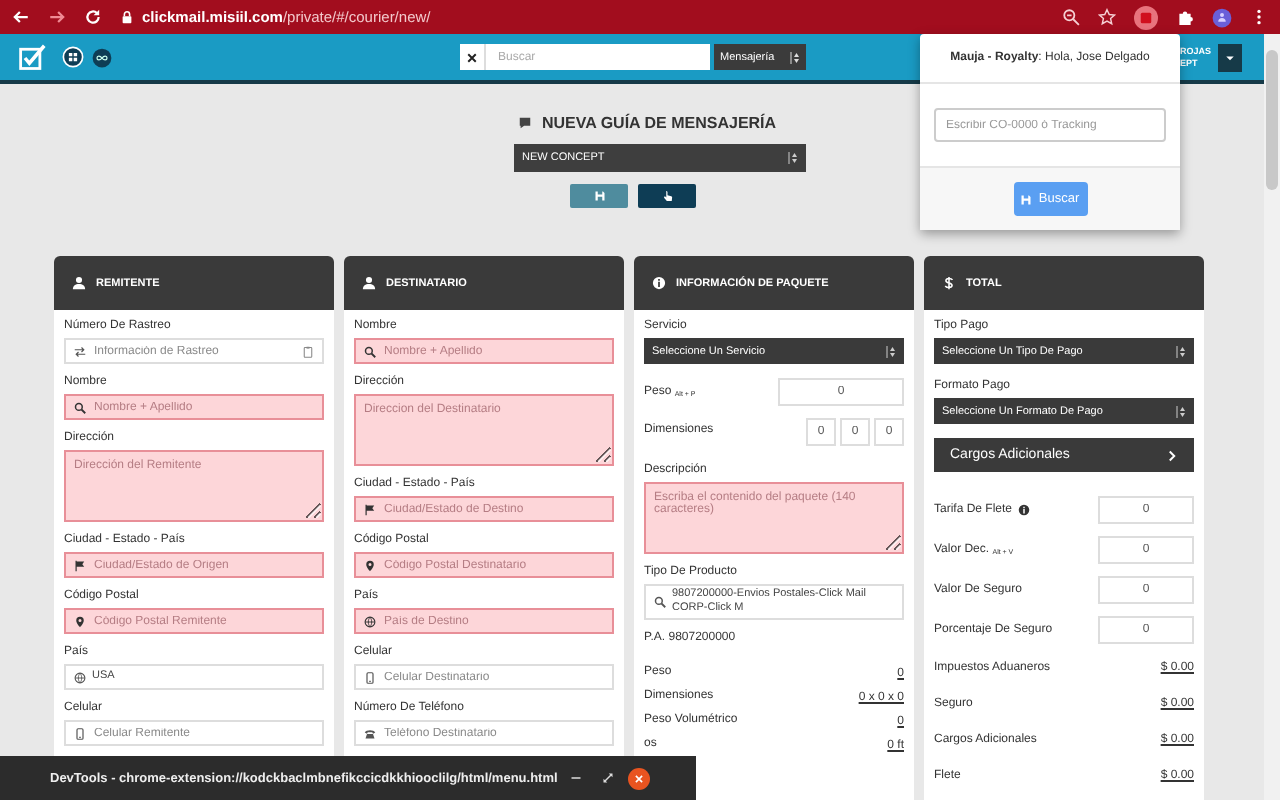 This screenshot has width=1280, height=800. Describe the element at coordinates (93, 17) in the screenshot. I see `reload-icon` at that location.